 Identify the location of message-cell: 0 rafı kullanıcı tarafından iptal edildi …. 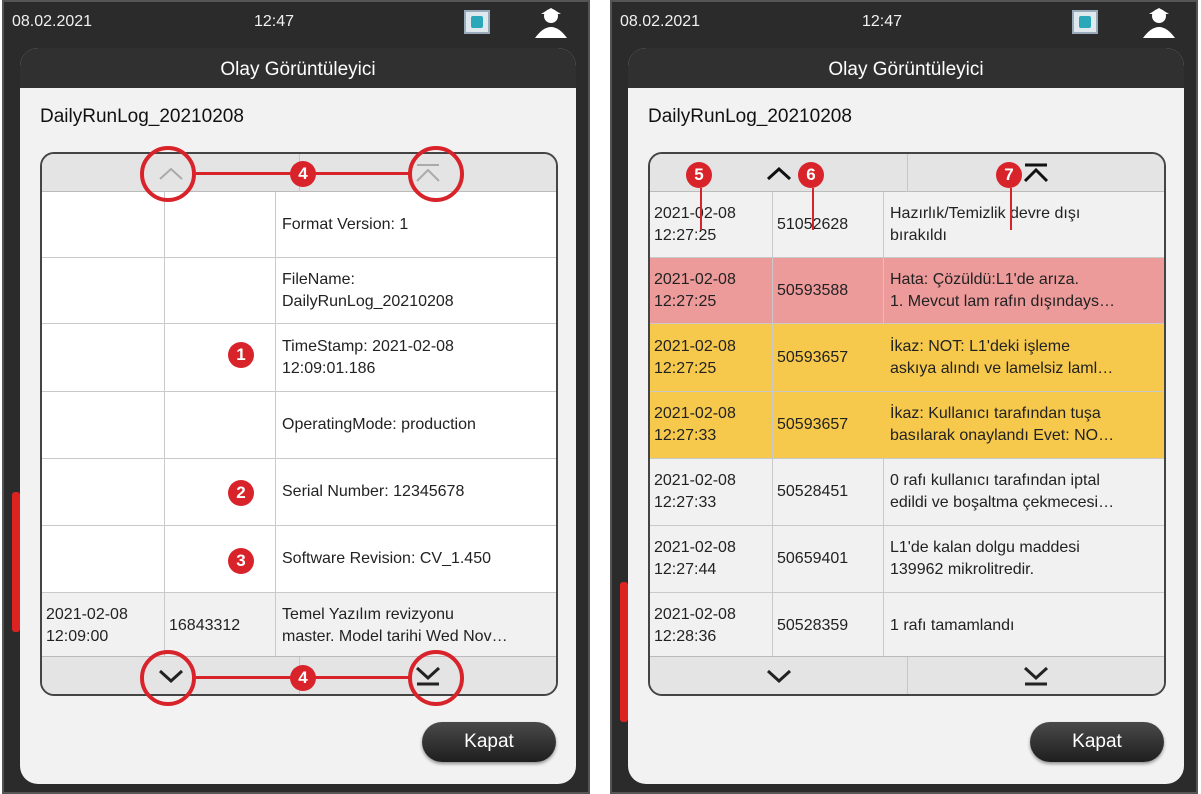
(1002, 491).